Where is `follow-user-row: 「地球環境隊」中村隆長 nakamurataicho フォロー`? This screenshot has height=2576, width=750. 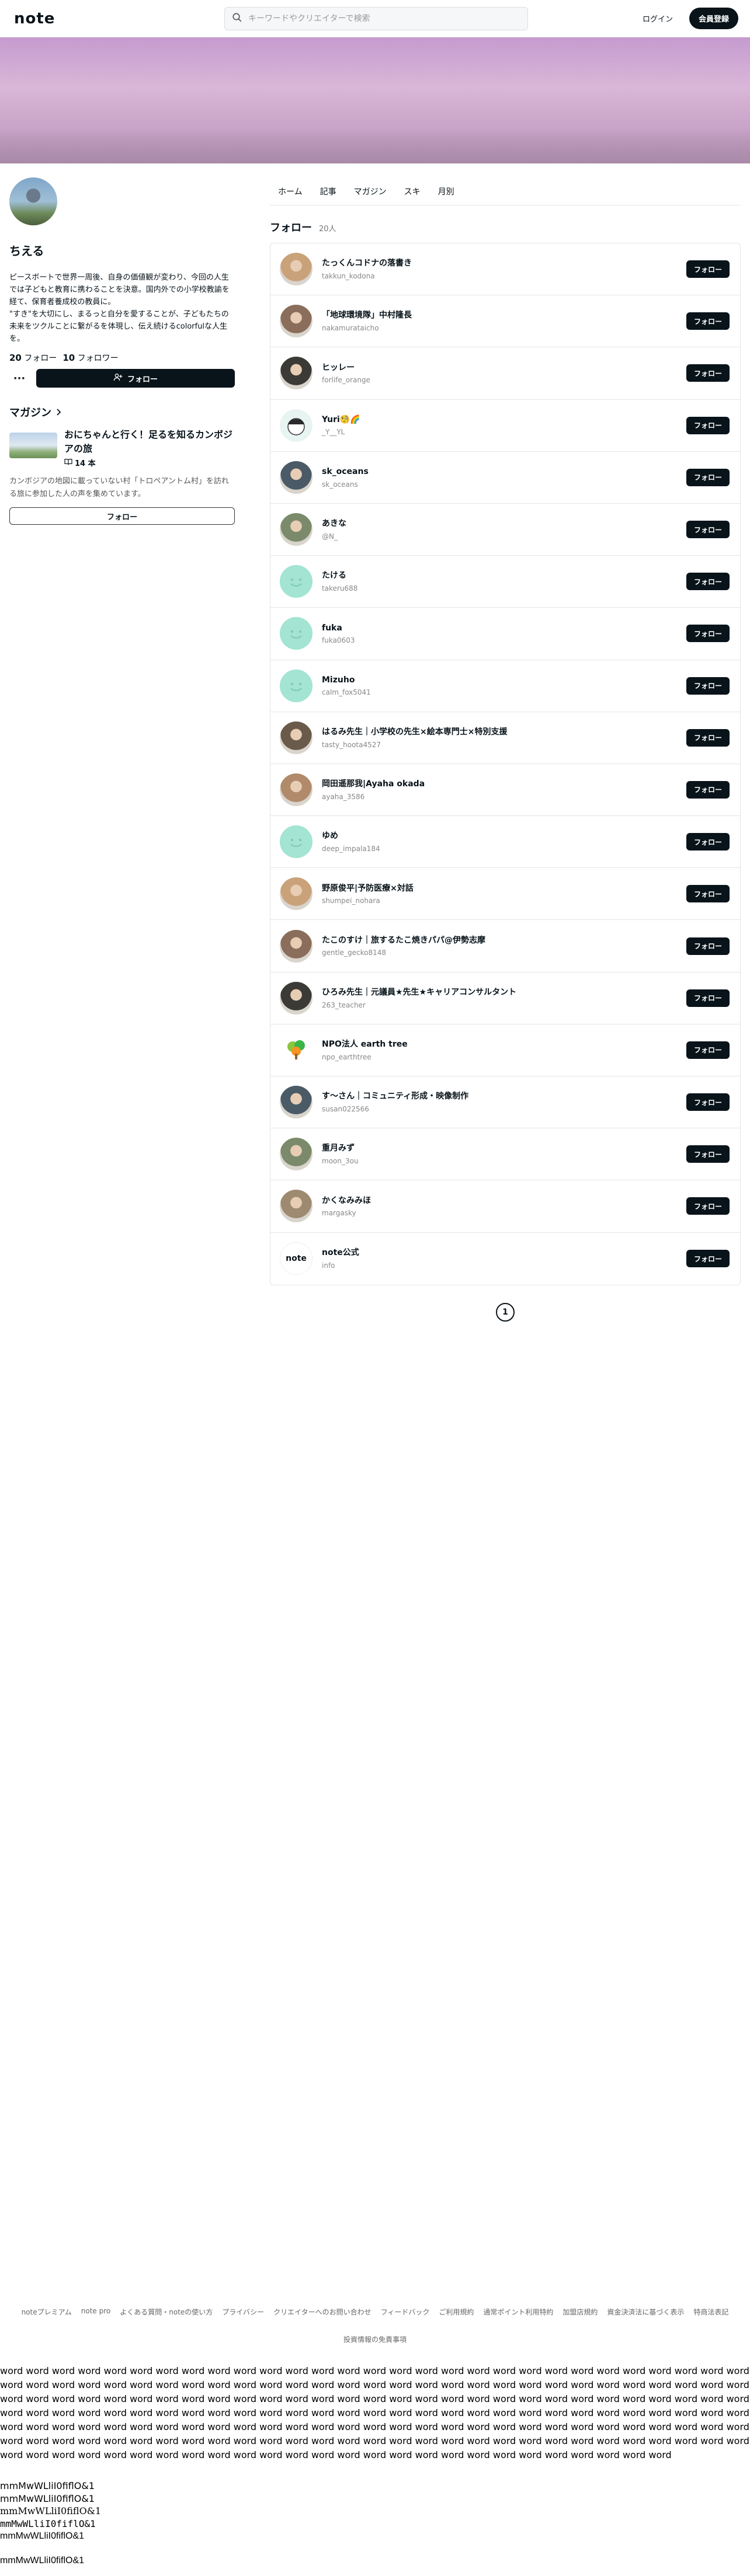
follow-user-row: 「地球環境隊」中村隆長 nakamurataicho フォロー is located at coordinates (505, 322).